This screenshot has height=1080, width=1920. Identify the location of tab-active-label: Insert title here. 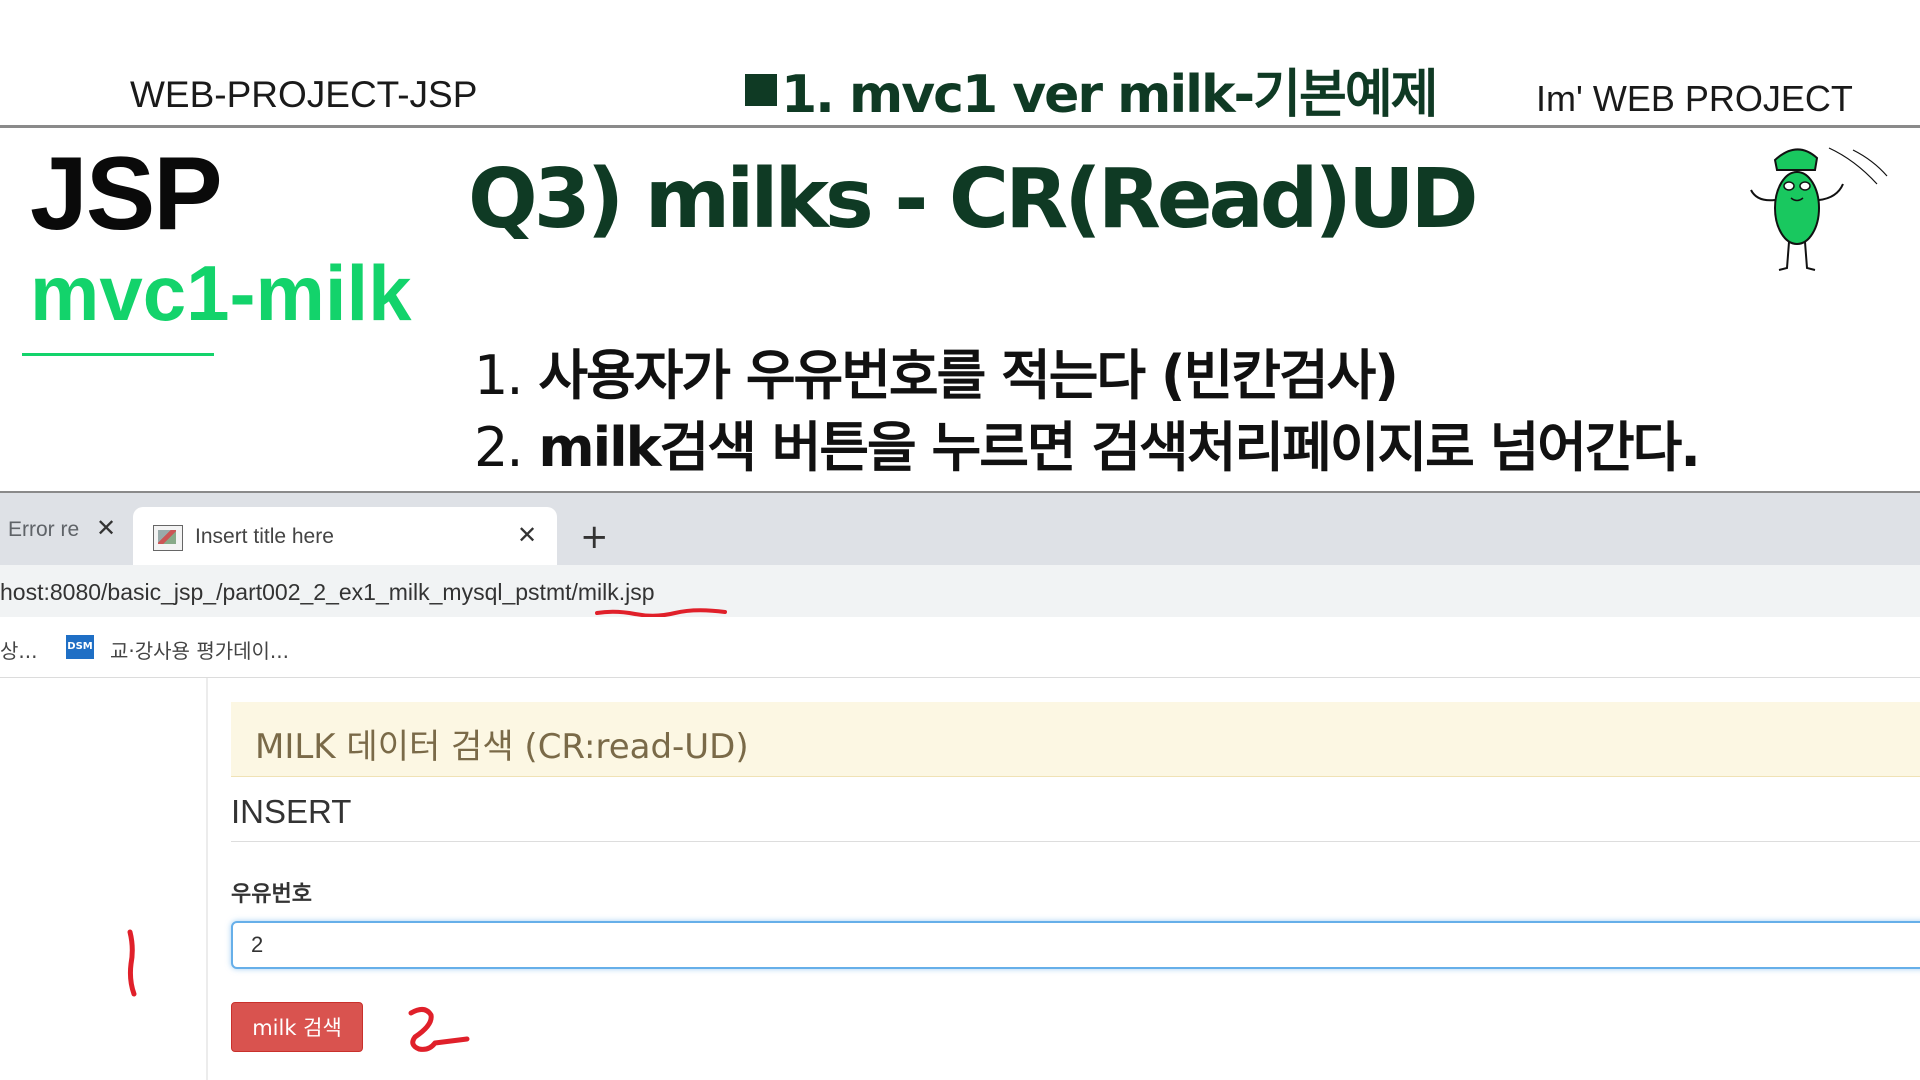
(264, 536).